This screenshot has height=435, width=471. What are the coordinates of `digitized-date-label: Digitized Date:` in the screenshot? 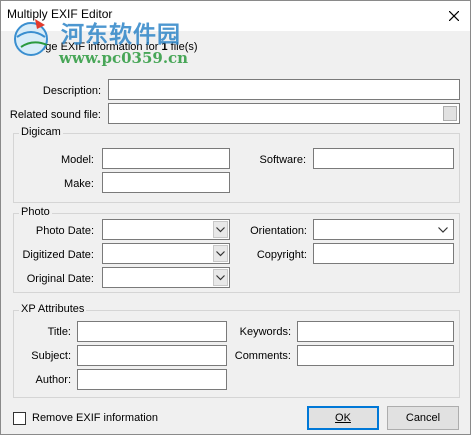 It's located at (58, 255).